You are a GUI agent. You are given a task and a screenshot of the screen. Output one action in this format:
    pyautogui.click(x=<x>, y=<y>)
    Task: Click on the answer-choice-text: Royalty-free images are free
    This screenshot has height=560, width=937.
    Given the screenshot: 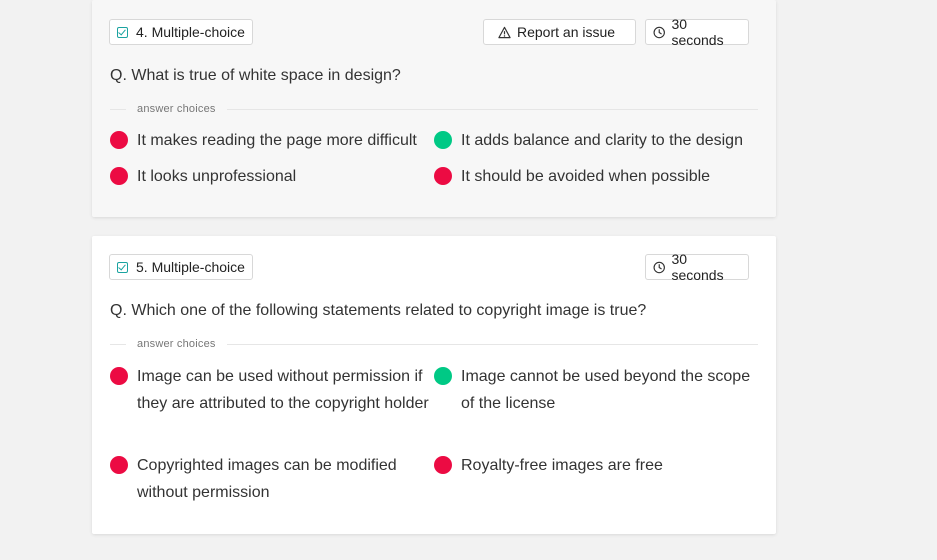 What is the action you would take?
    pyautogui.click(x=562, y=465)
    